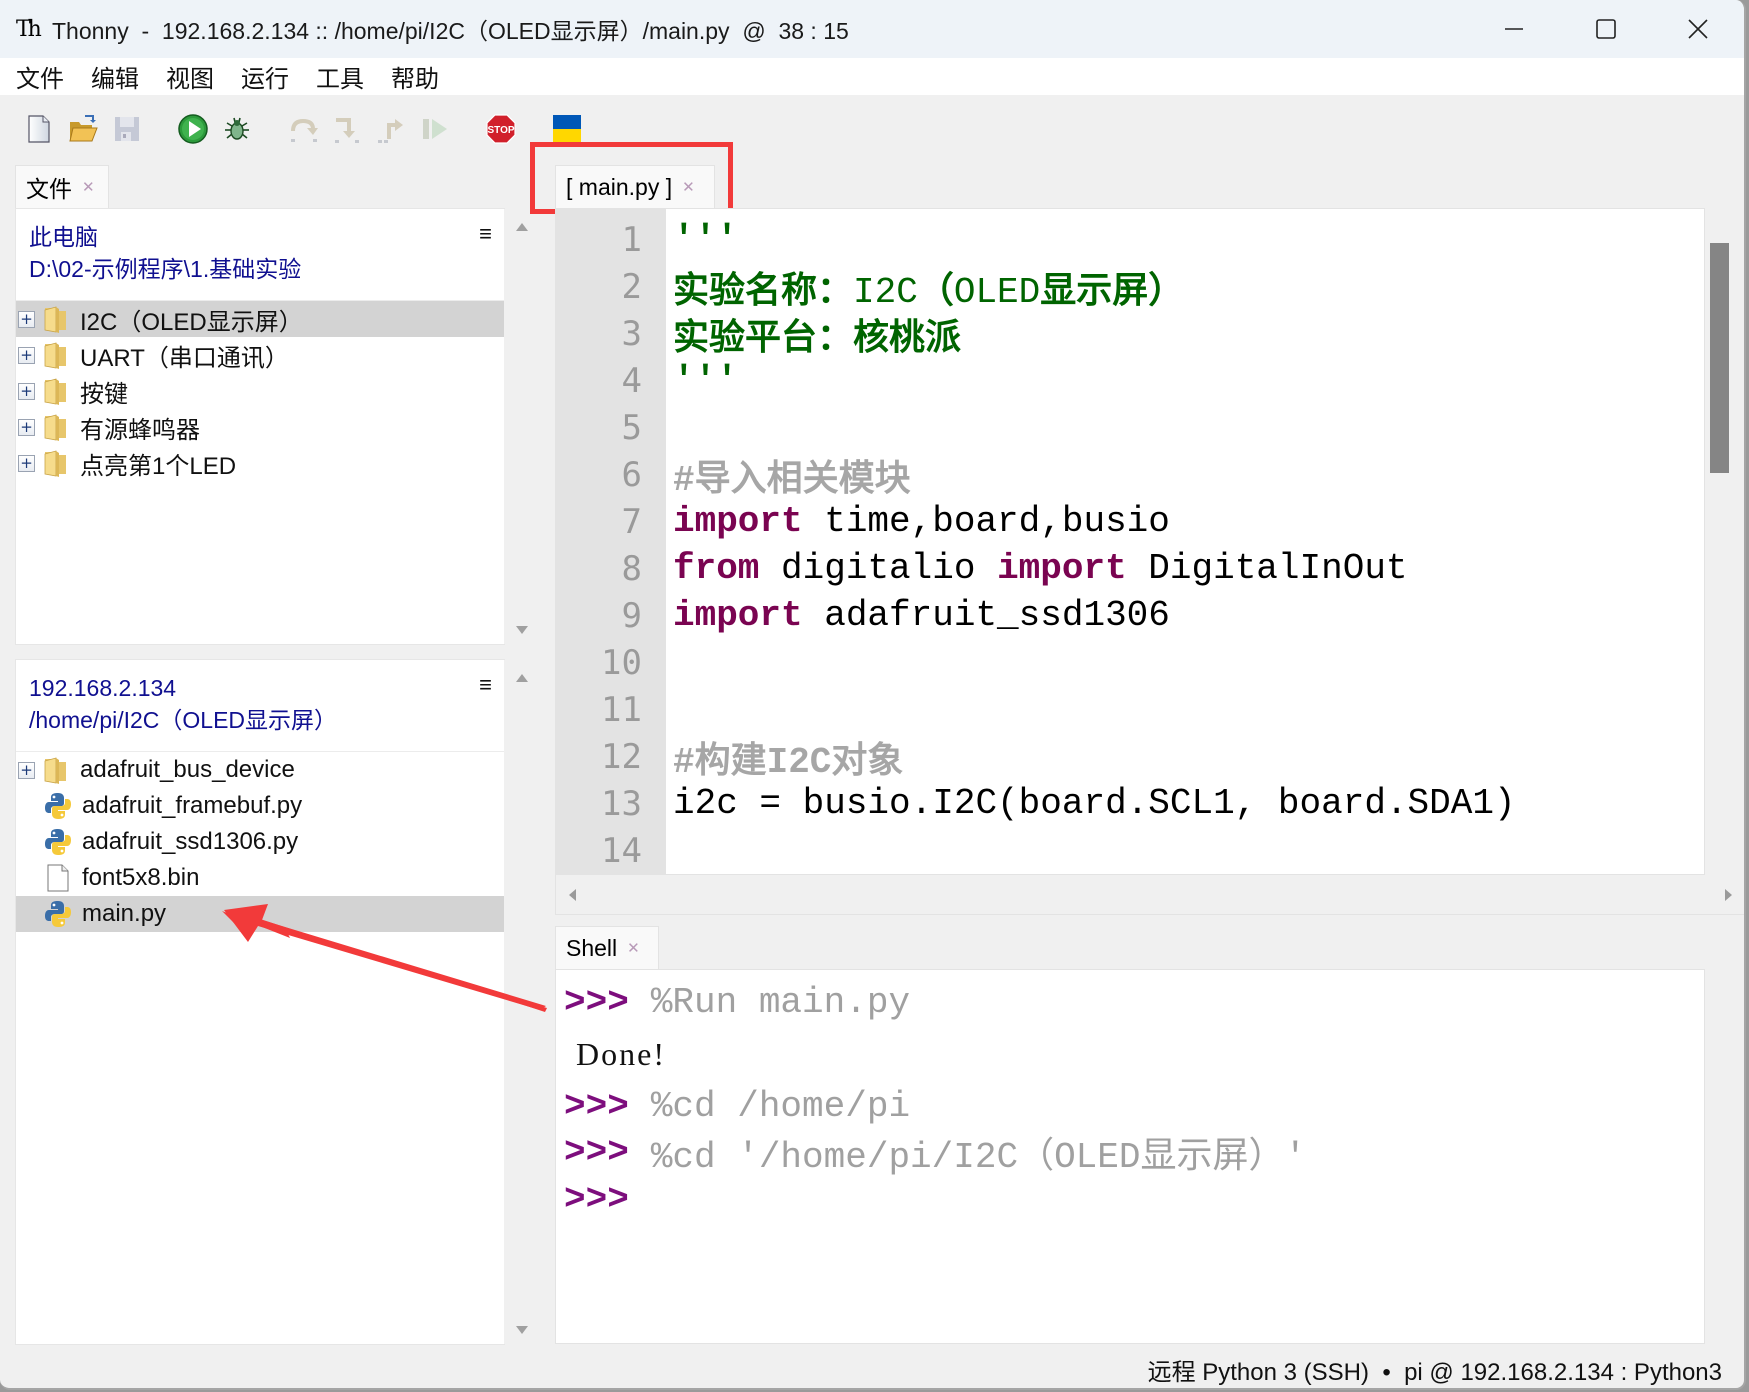  I want to click on toolbar: STOP, so click(872, 129).